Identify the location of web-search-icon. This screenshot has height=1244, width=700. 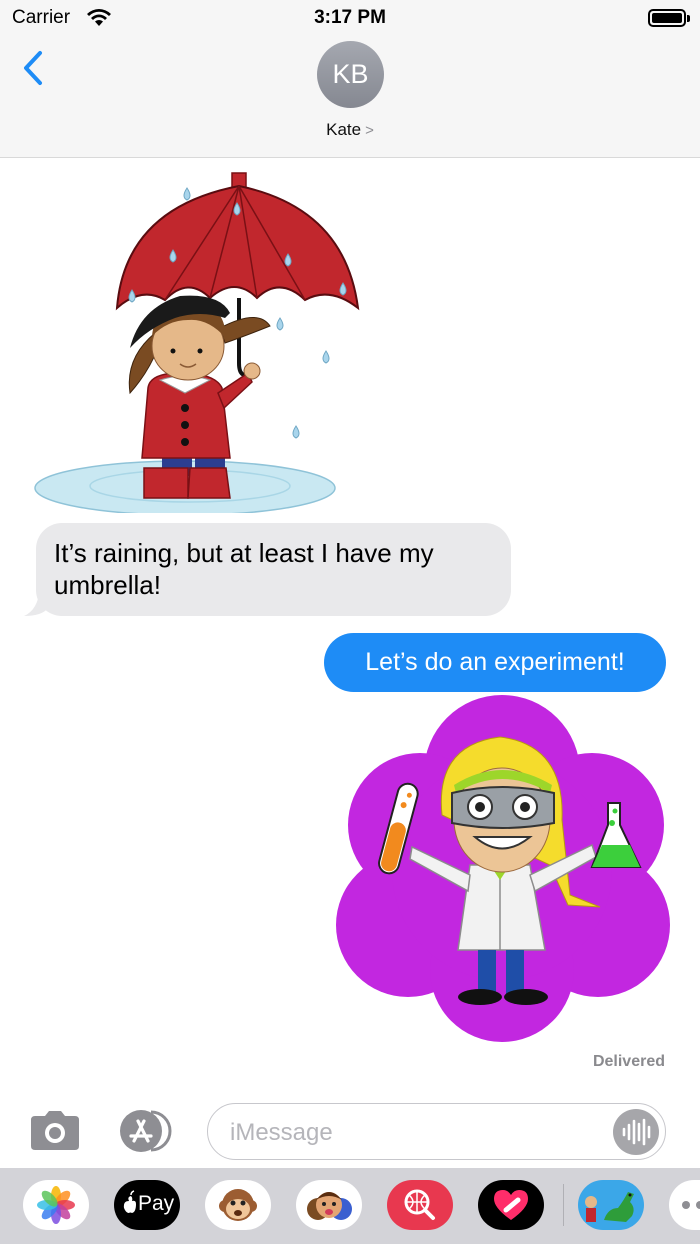
(419, 1204).